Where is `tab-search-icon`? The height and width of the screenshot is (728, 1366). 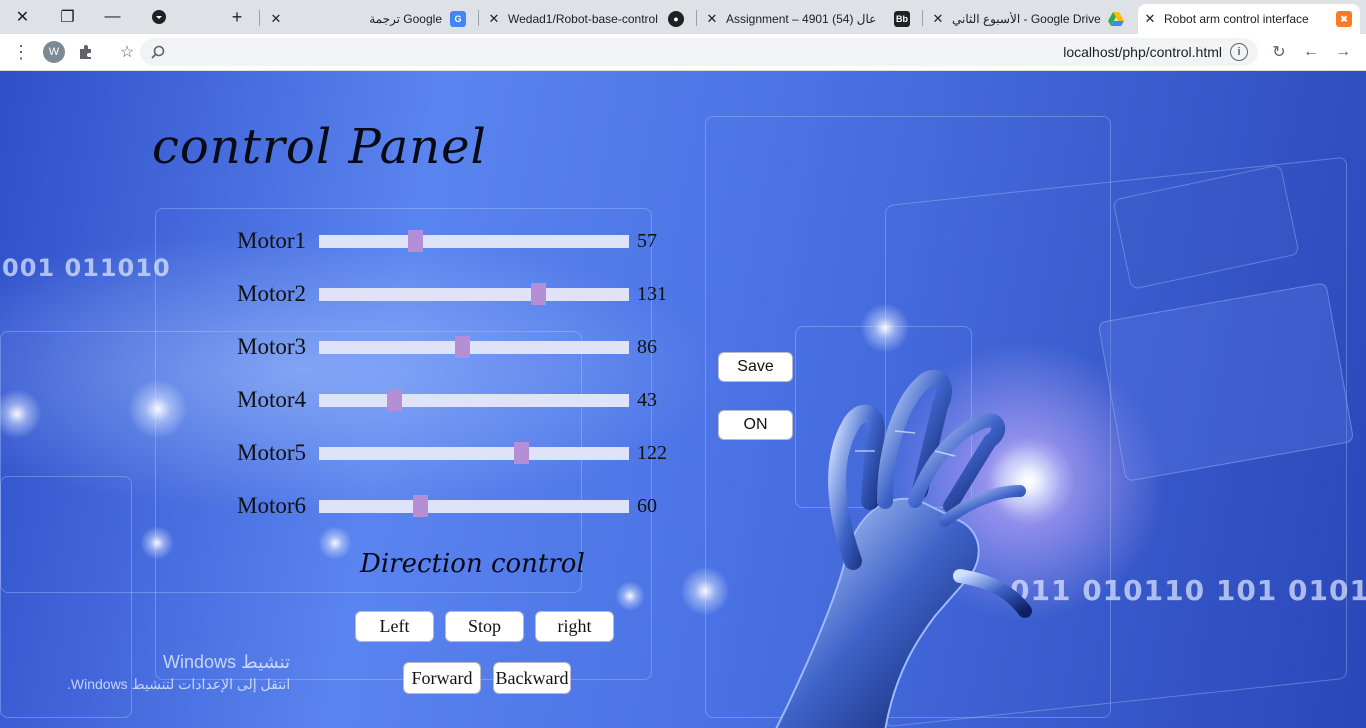
tab-search-icon is located at coordinates (159, 17).